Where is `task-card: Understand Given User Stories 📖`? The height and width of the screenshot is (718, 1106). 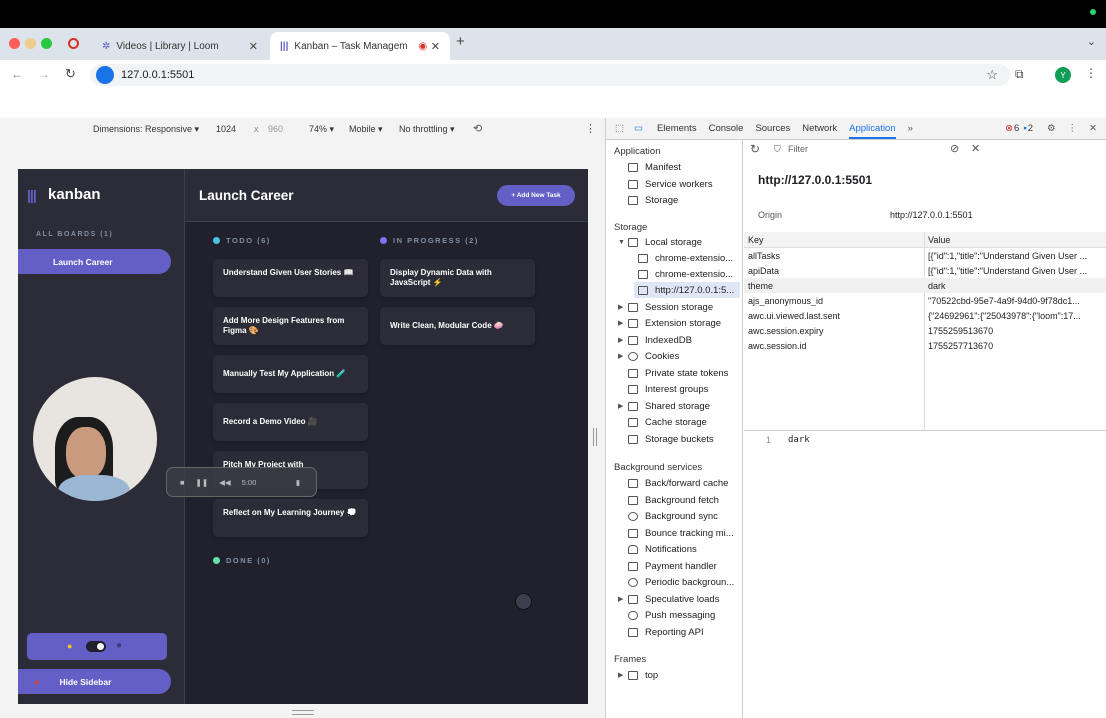 task-card: Understand Given User Stories 📖 is located at coordinates (290, 278).